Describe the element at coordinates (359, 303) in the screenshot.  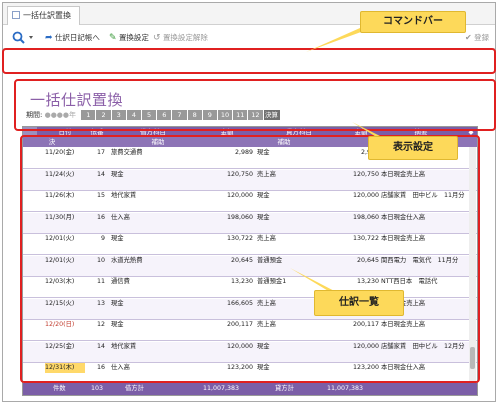
I see `callout-journal-list: 仕訳一覧` at that location.